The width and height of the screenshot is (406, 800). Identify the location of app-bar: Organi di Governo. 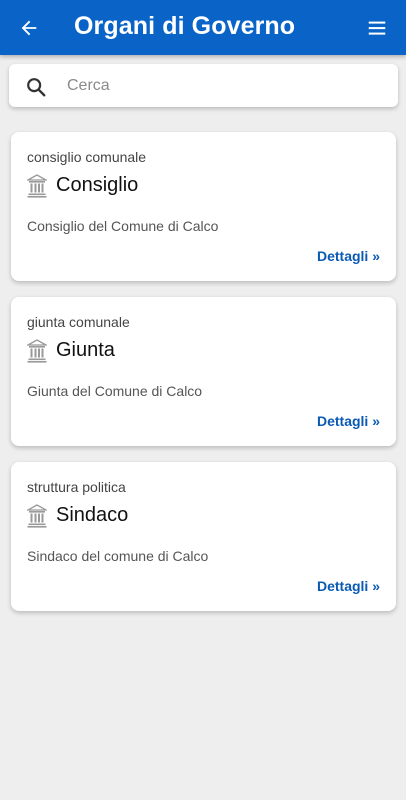
(203, 27).